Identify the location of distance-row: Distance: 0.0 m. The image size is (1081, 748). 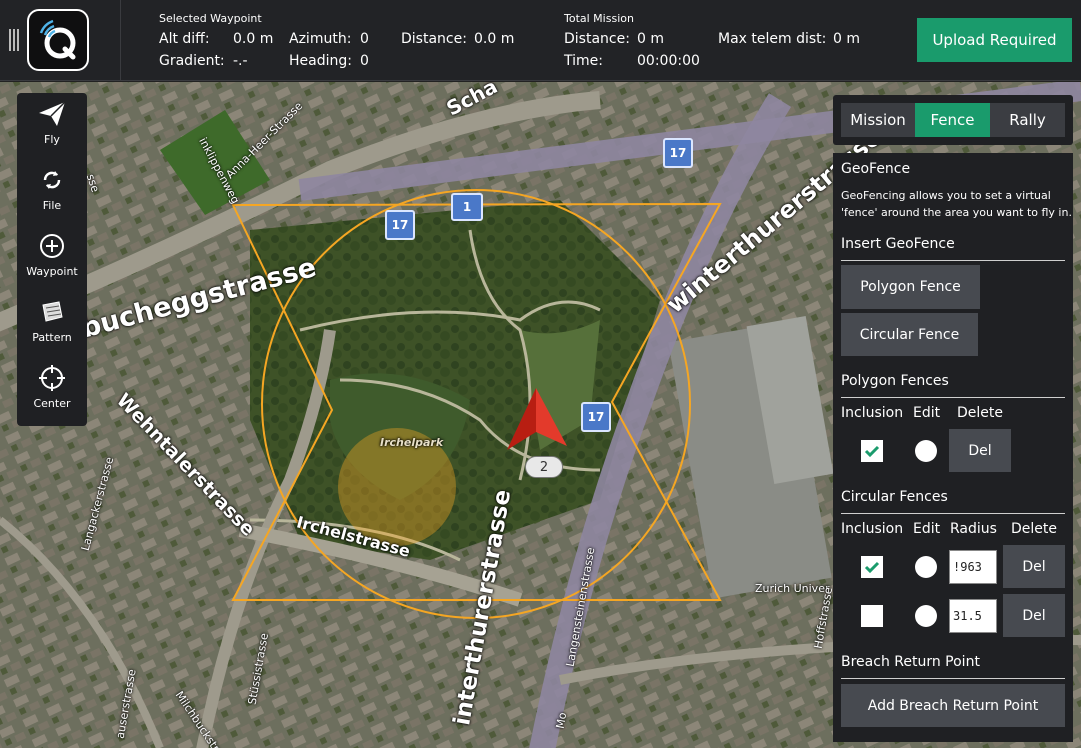
(457, 39).